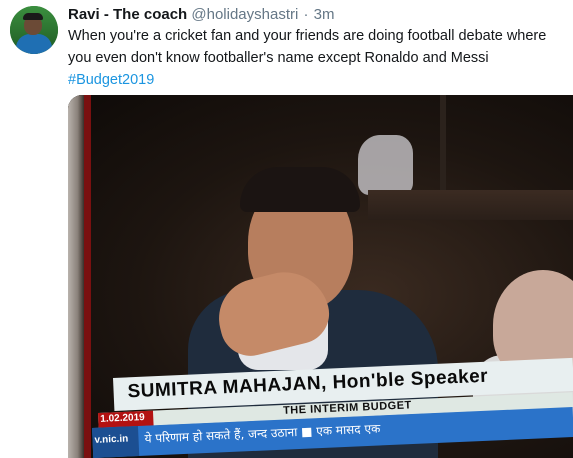  What do you see at coordinates (443, 145) in the screenshot?
I see `photo-lamp-pole` at bounding box center [443, 145].